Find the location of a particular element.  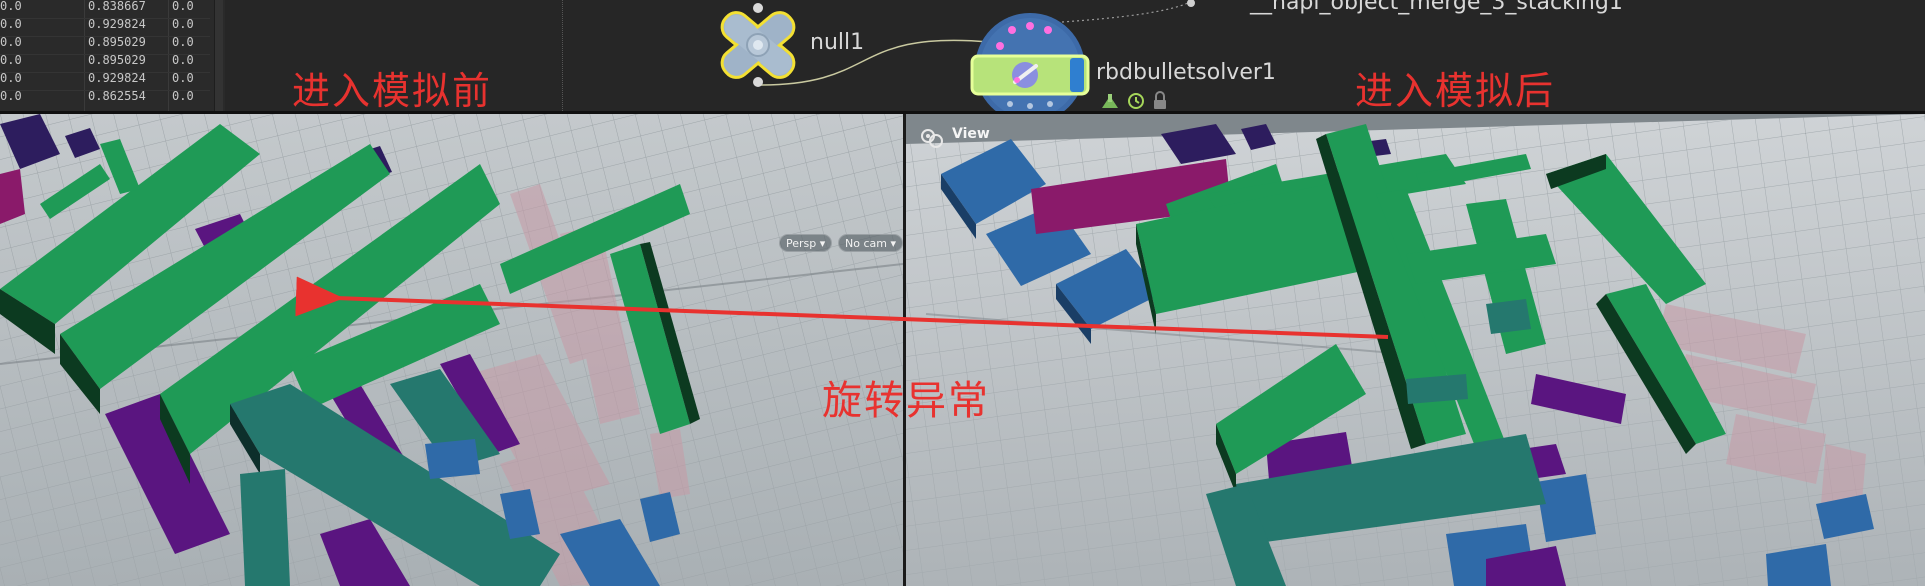

viewport-name-label: View is located at coordinates (971, 134).